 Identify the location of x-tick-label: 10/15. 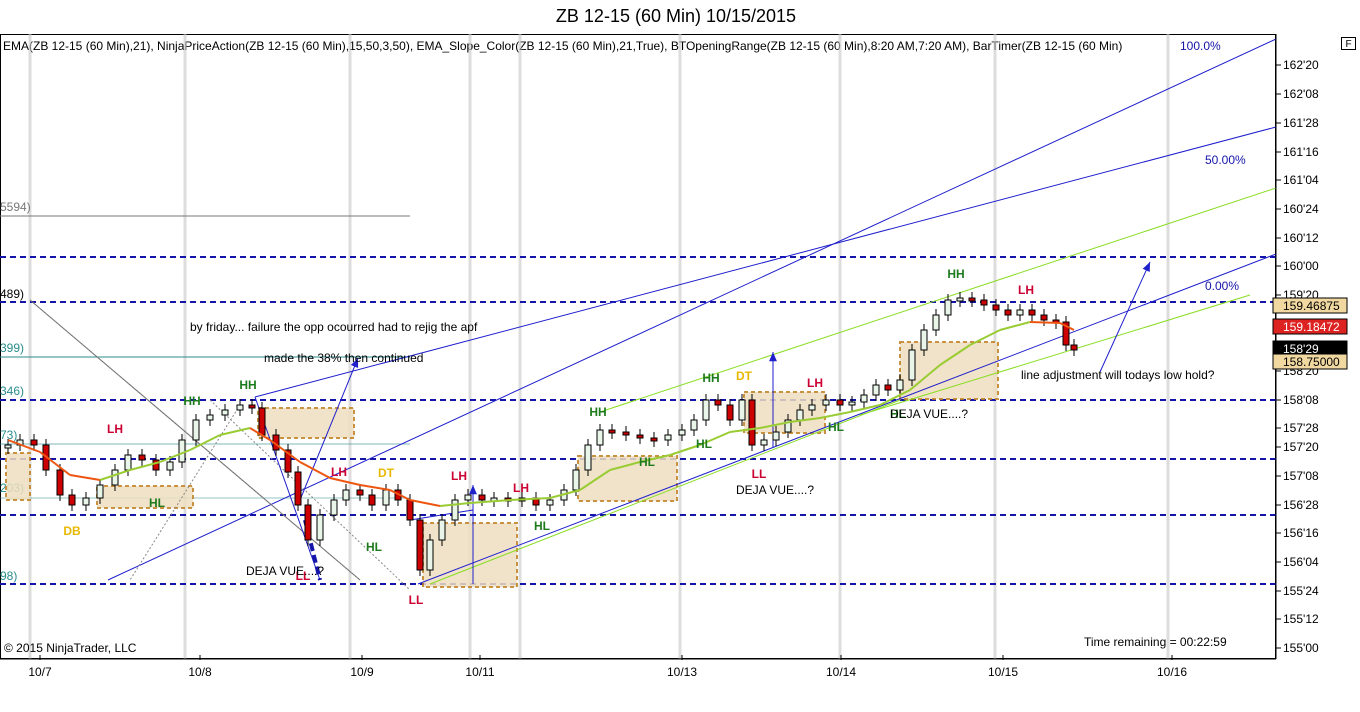
(1003, 672).